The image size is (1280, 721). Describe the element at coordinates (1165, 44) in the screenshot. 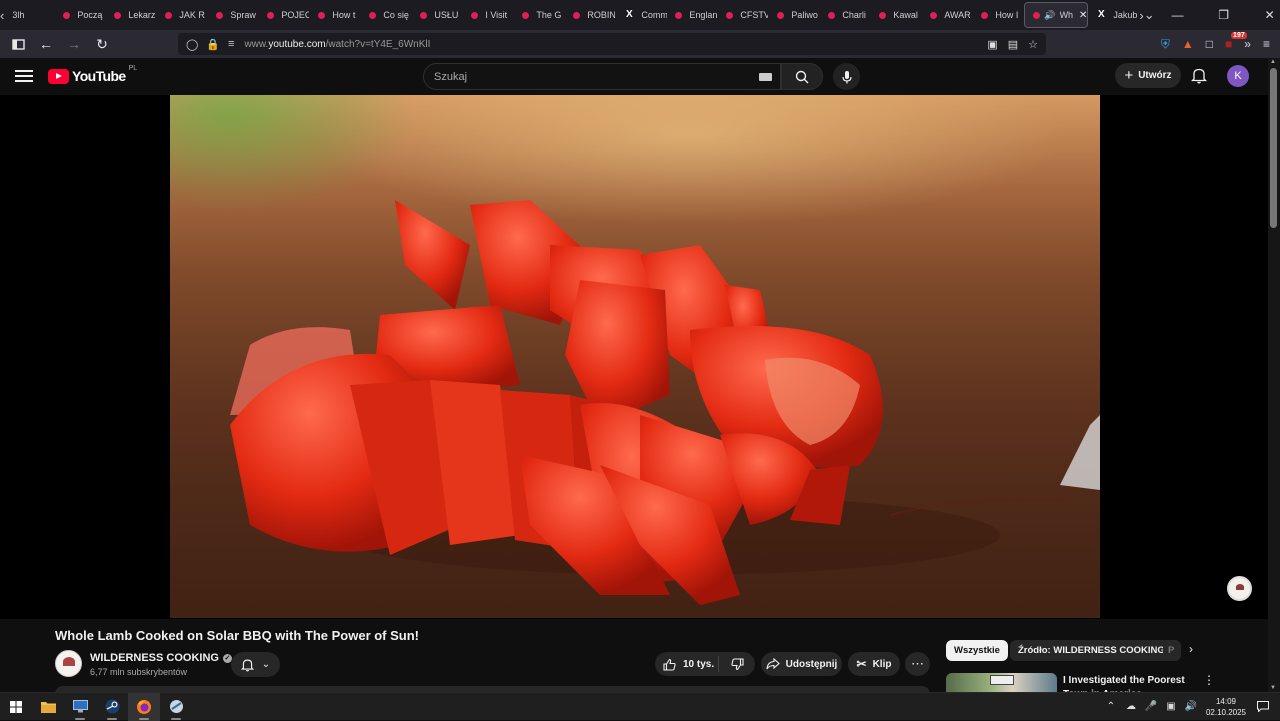

I see `vpn-shield-icon: ⛨` at that location.